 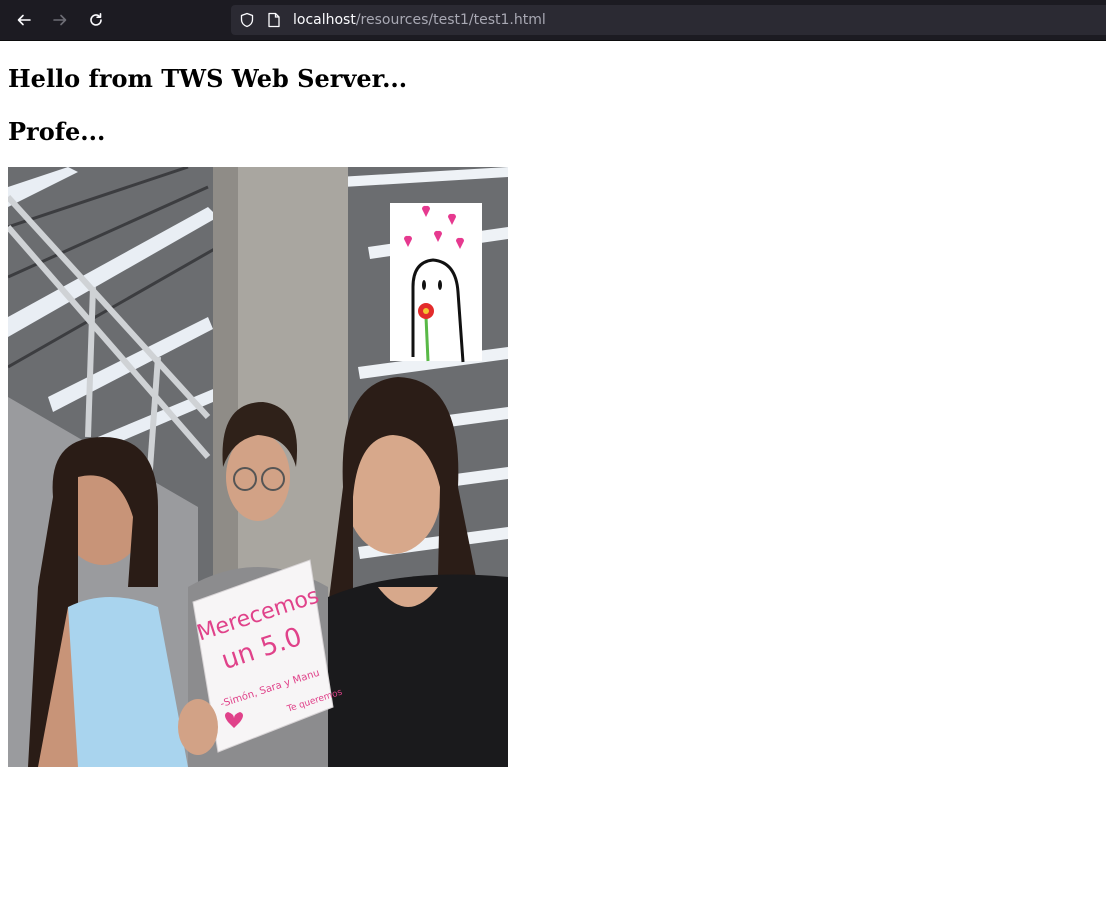 I want to click on arrow-right-icon, so click(x=60, y=20).